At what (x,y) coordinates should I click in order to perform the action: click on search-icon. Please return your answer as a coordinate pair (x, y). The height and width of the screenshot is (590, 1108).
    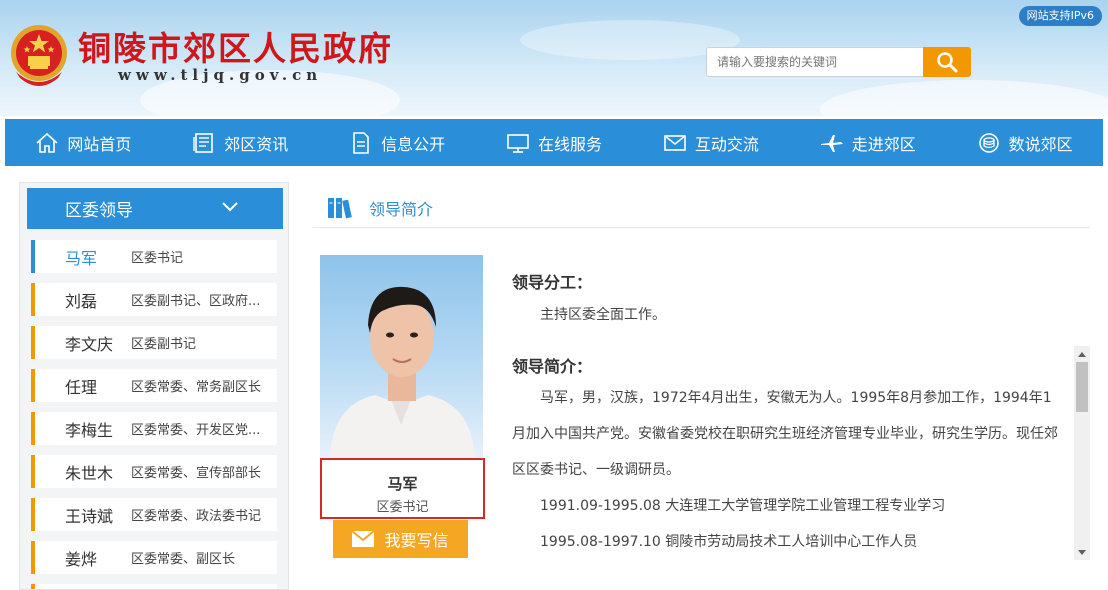
    Looking at the image, I should click on (947, 62).